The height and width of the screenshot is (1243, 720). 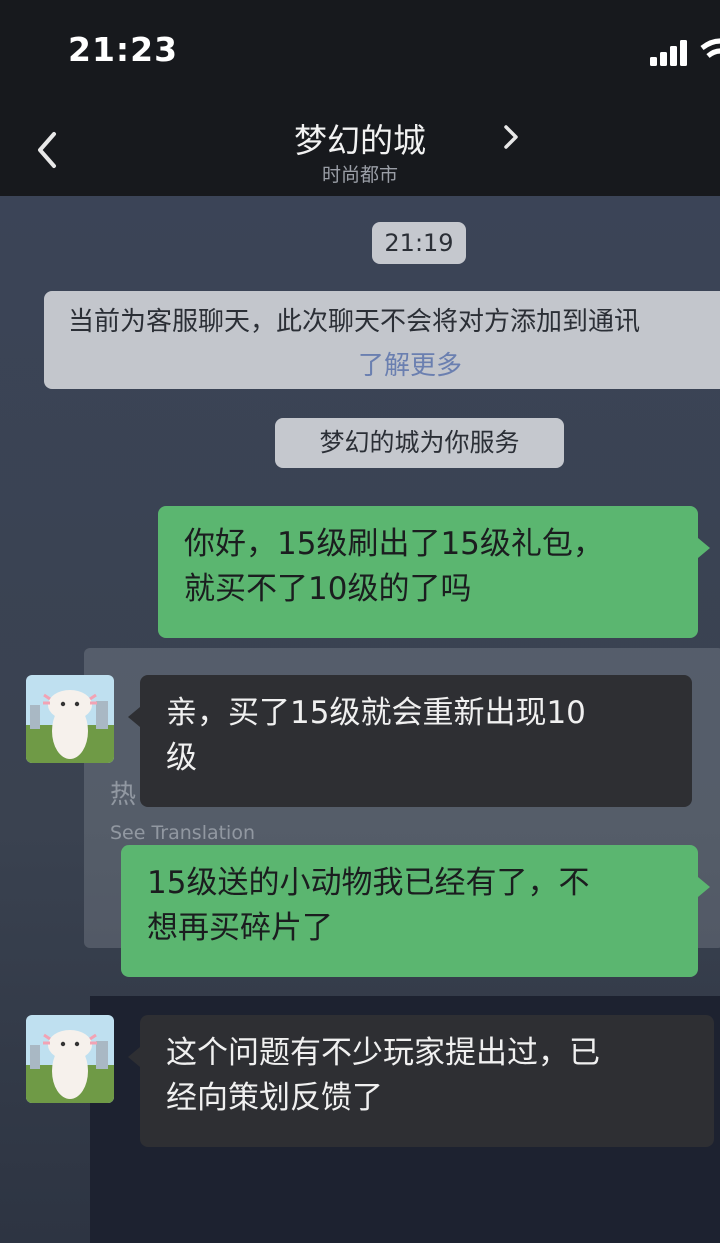 I want to click on message-bubble-outgoing: 15级送的小动物我已经有了，不 想再买碎片了, so click(x=415, y=911).